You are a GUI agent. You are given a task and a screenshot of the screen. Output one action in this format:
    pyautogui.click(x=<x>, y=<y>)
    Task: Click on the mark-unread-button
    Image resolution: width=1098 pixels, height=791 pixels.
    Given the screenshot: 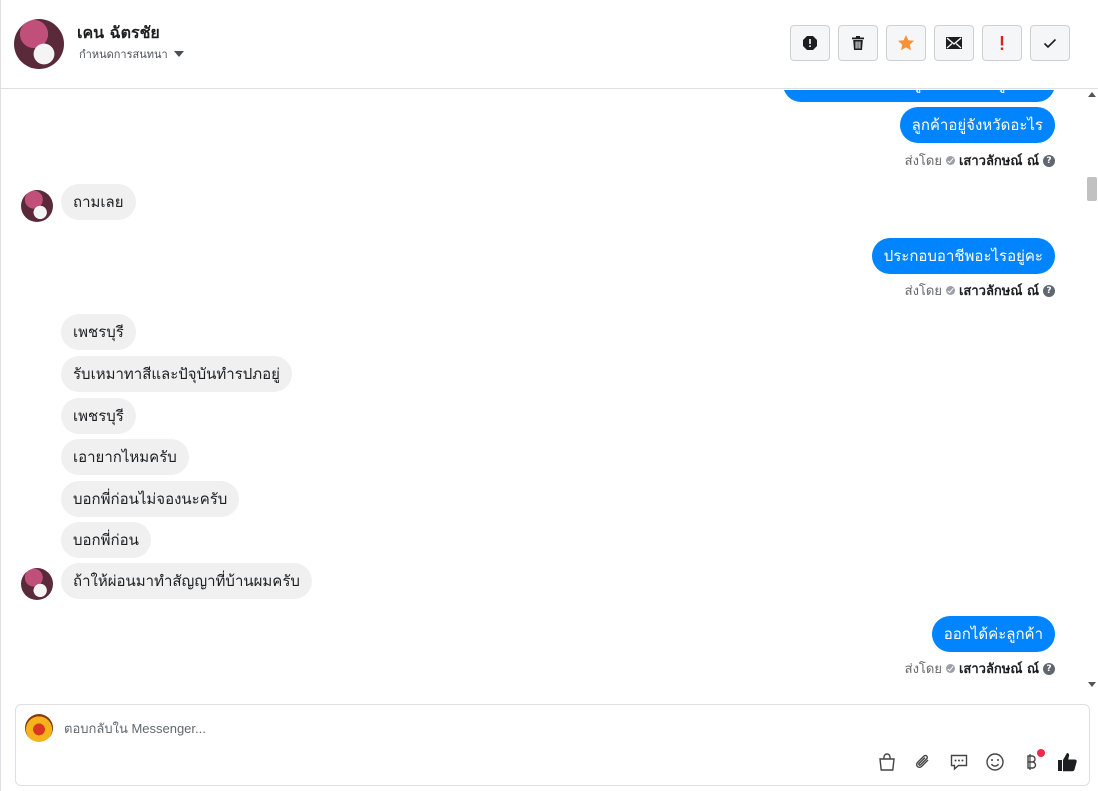 What is the action you would take?
    pyautogui.click(x=954, y=43)
    